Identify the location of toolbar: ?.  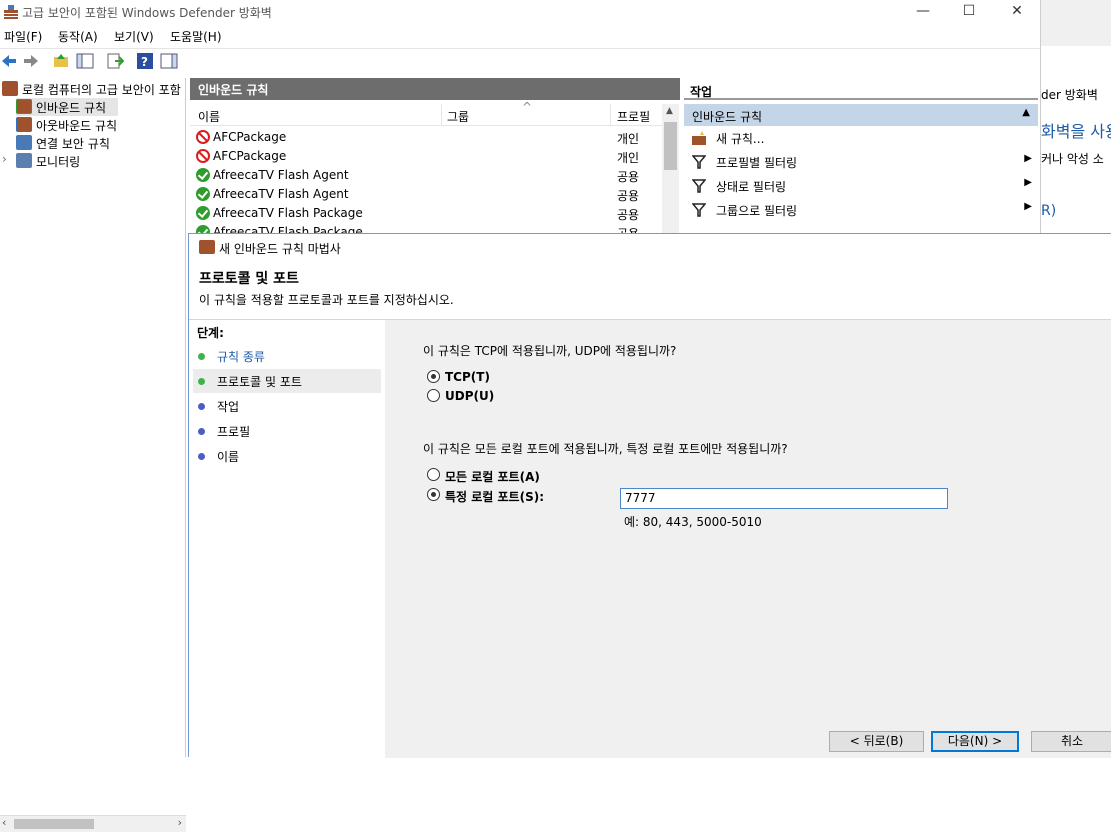
(520, 61).